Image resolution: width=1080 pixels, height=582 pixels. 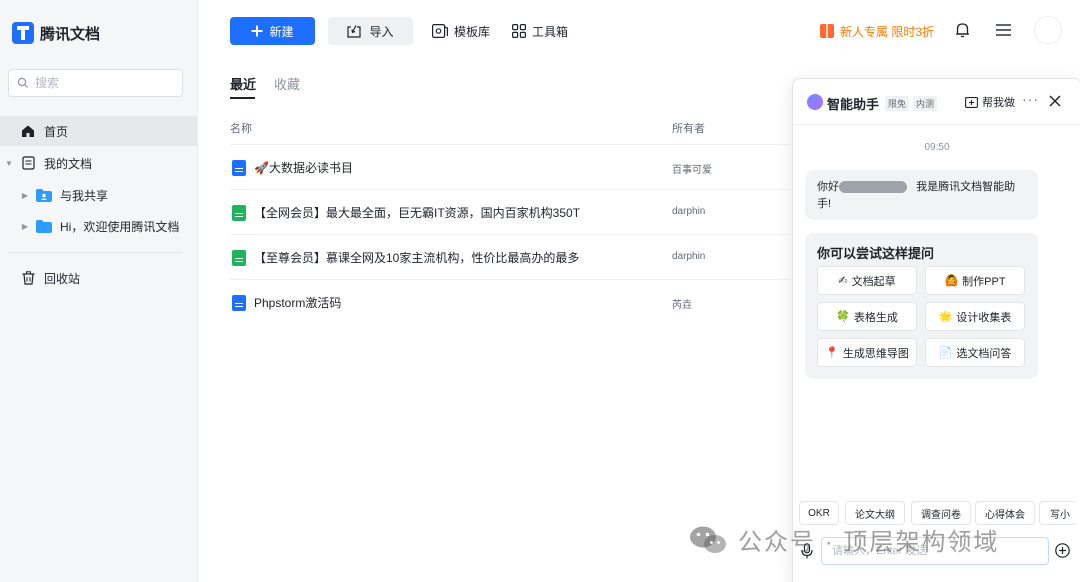 I want to click on notifications-button, so click(x=962, y=30).